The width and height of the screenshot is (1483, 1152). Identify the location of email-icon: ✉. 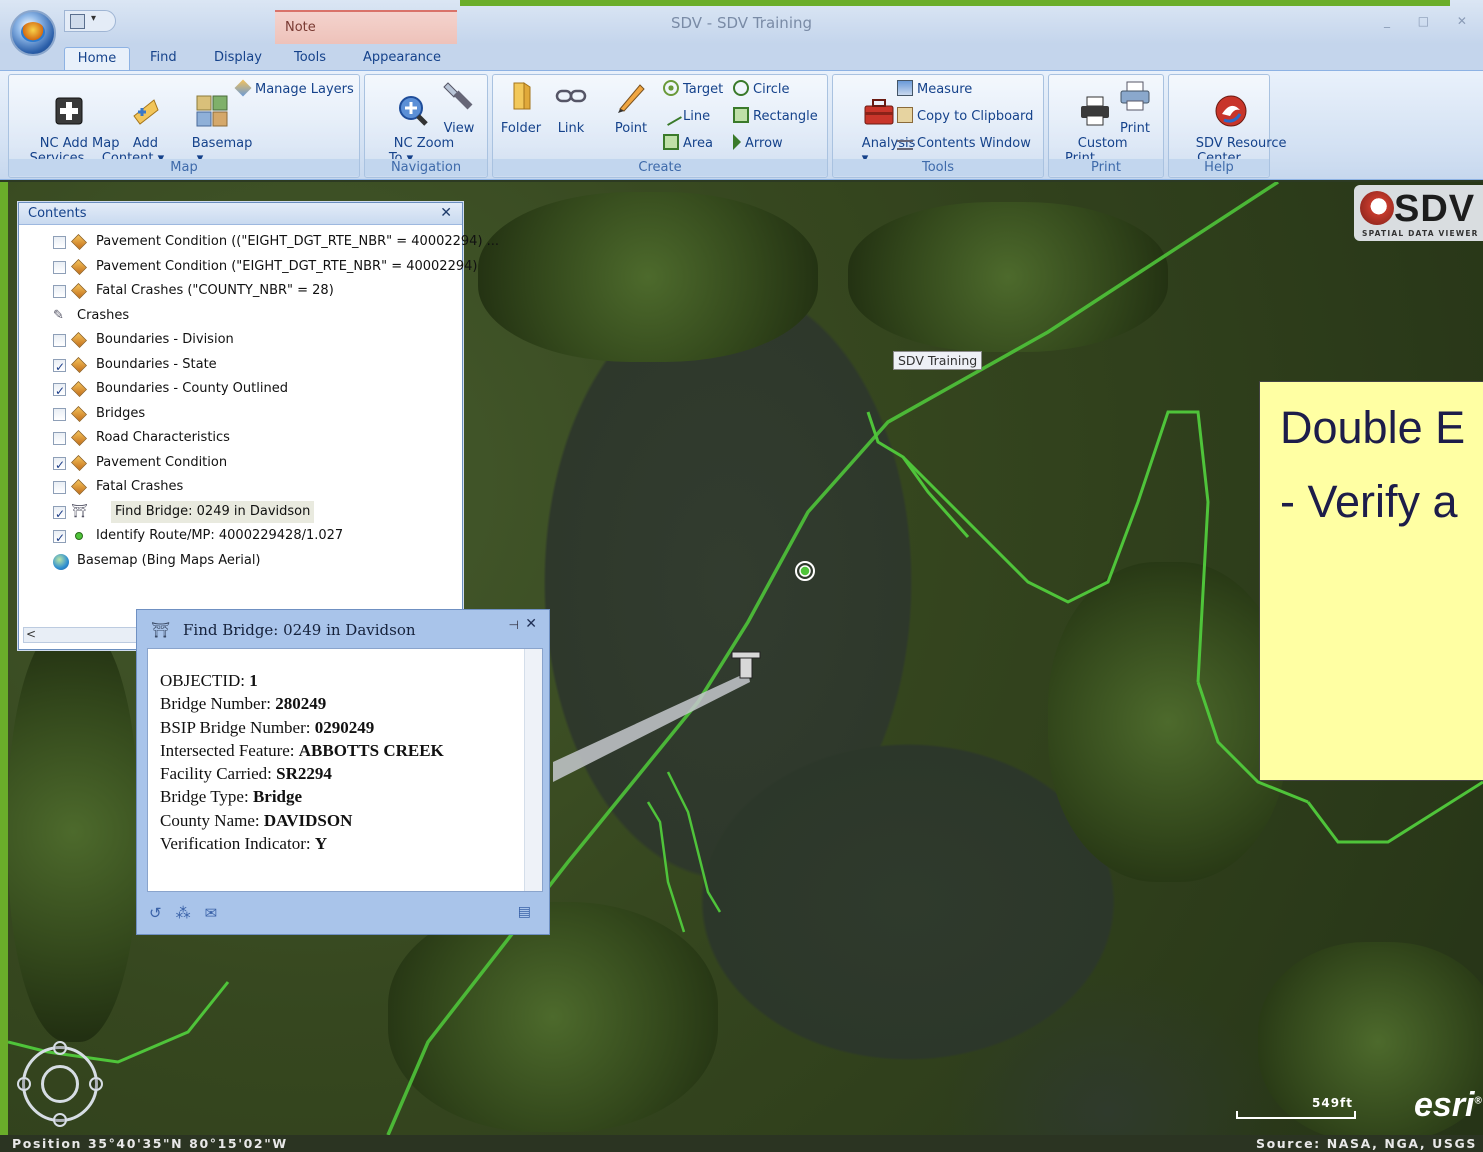
(218, 913).